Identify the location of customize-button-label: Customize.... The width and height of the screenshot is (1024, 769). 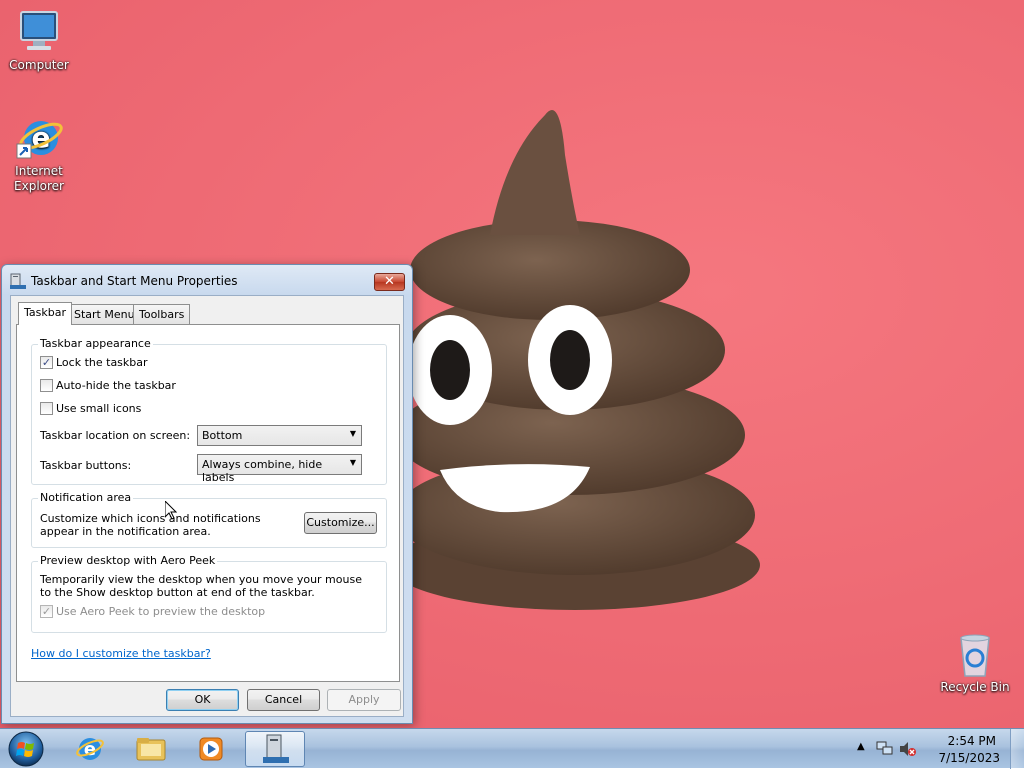
(340, 522).